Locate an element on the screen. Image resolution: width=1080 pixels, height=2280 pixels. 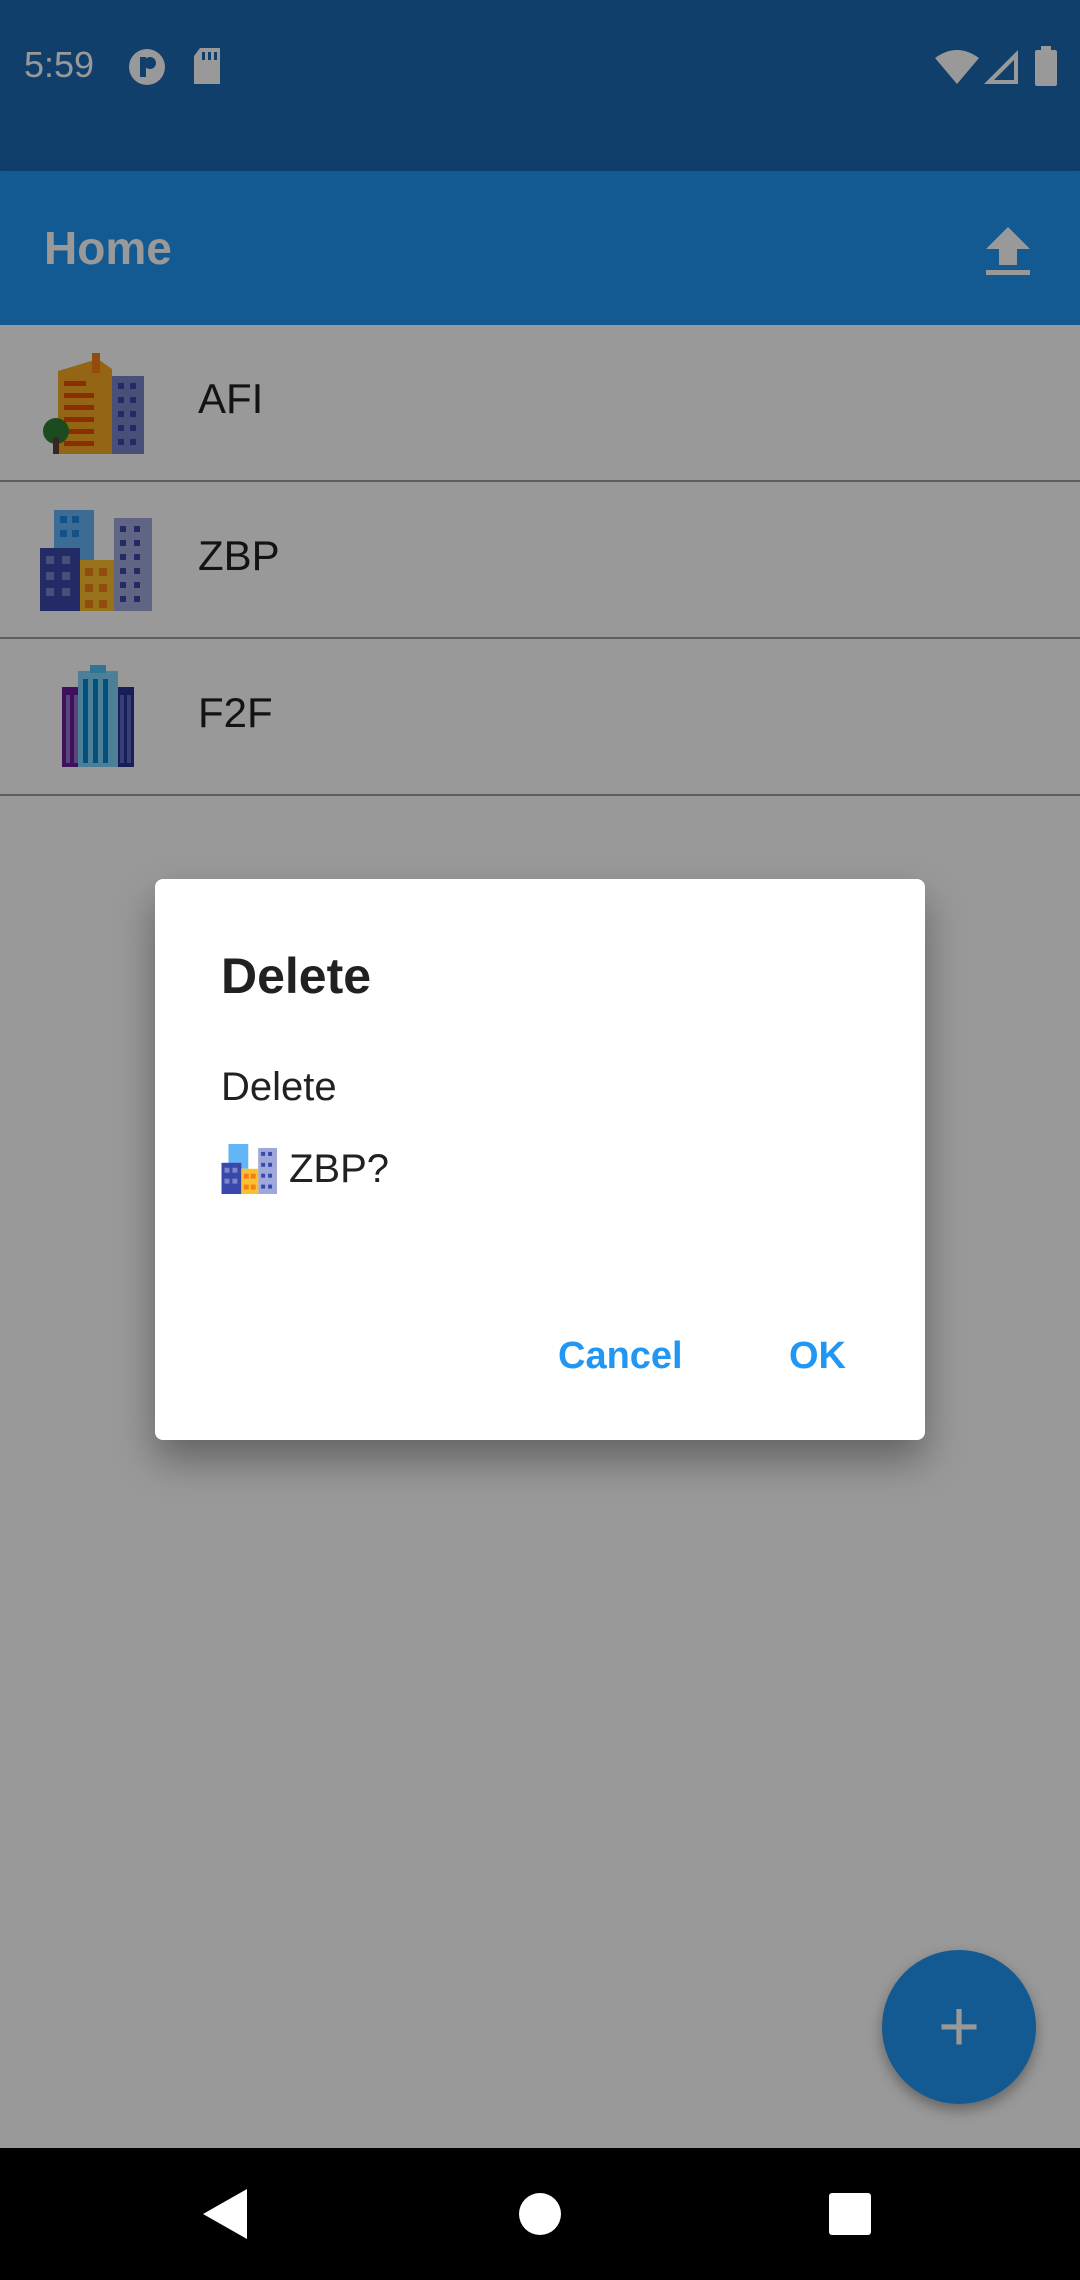
recents-button is located at coordinates (850, 2214).